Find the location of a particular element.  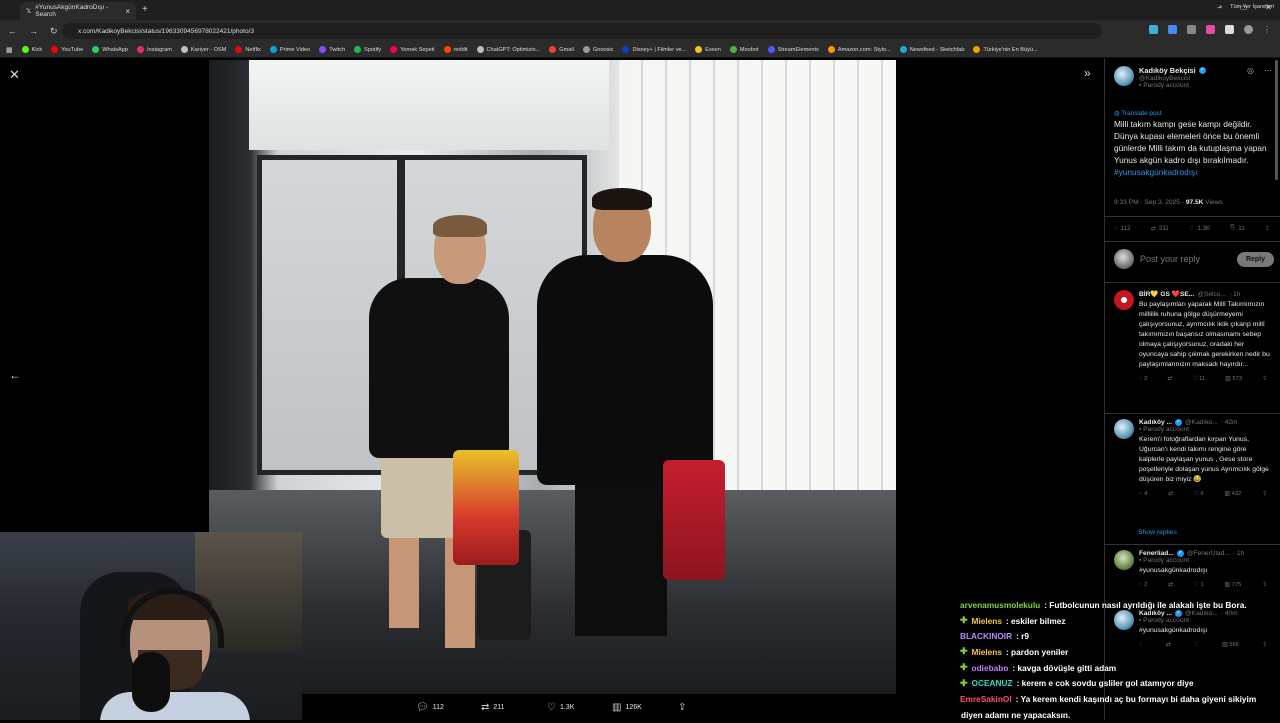

bookmark-item: Moobot is located at coordinates (744, 49).